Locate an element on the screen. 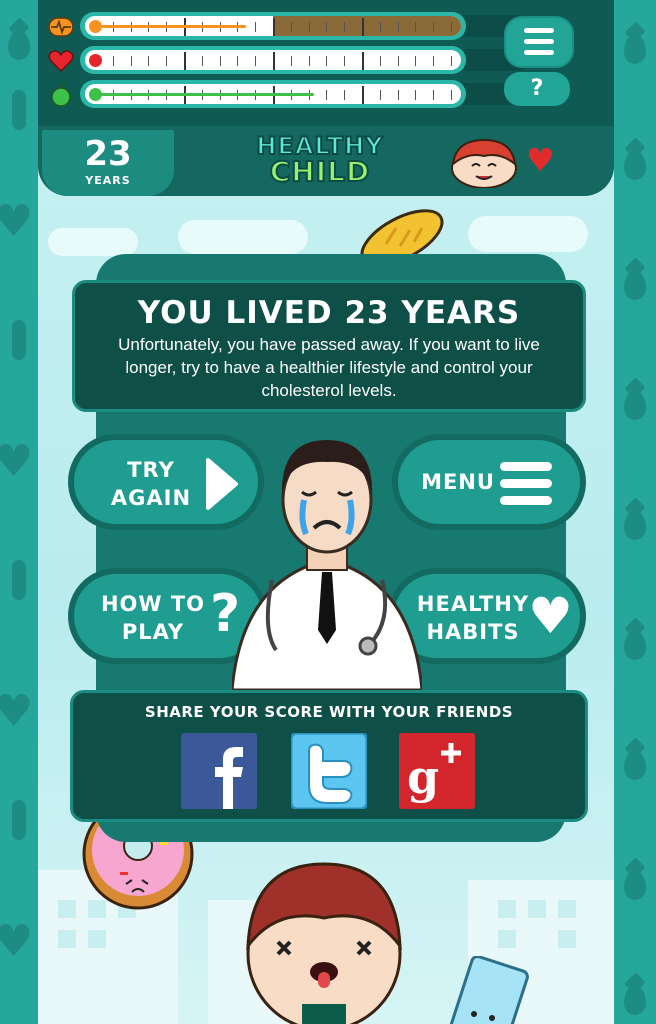 The width and height of the screenshot is (656, 1024). google-plus-share-button: g is located at coordinates (437, 771).